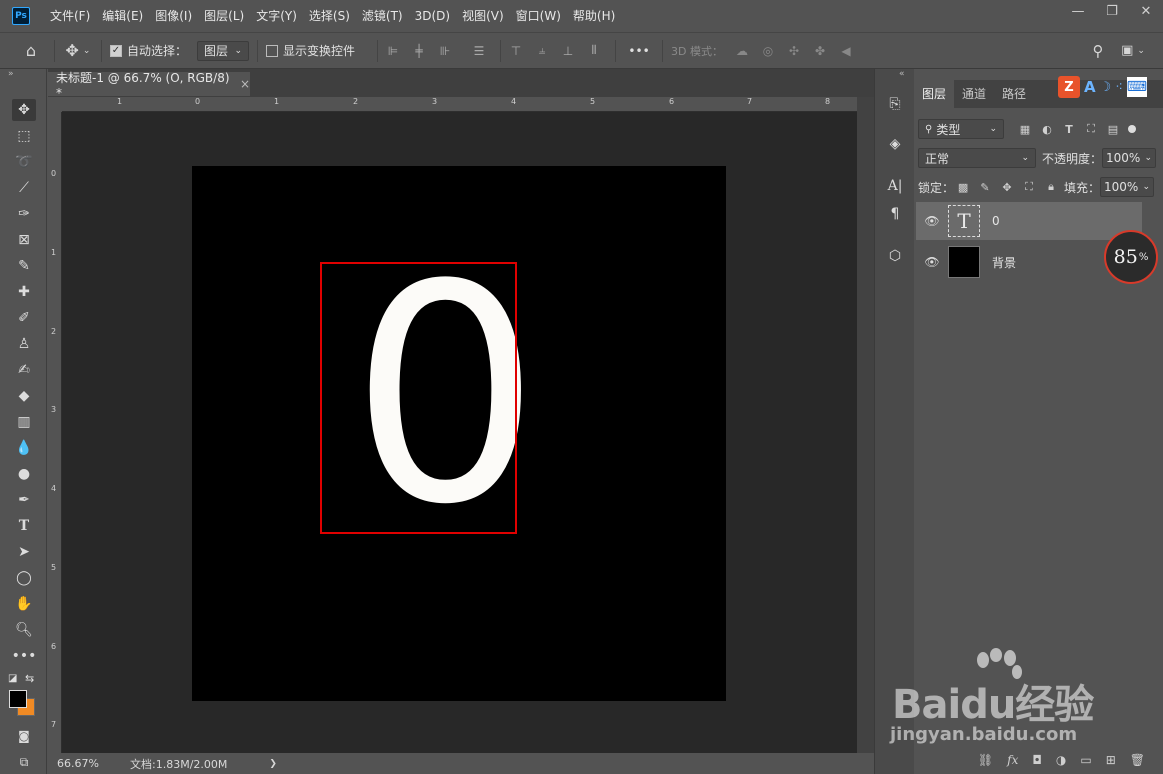 The image size is (1163, 774). I want to click on swap-colors-icon: ⇆, so click(29, 678).